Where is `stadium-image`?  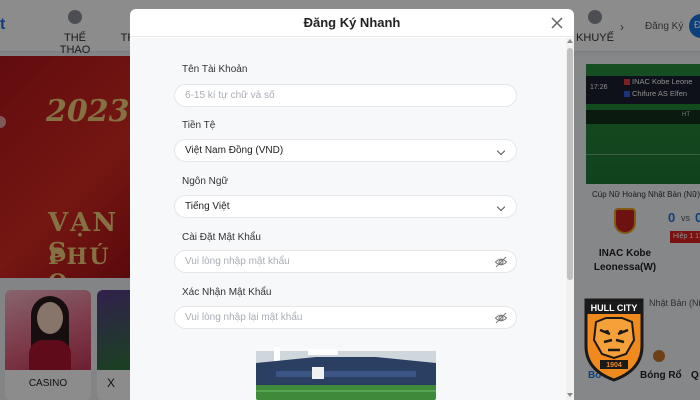
stadium-image is located at coordinates (346, 370).